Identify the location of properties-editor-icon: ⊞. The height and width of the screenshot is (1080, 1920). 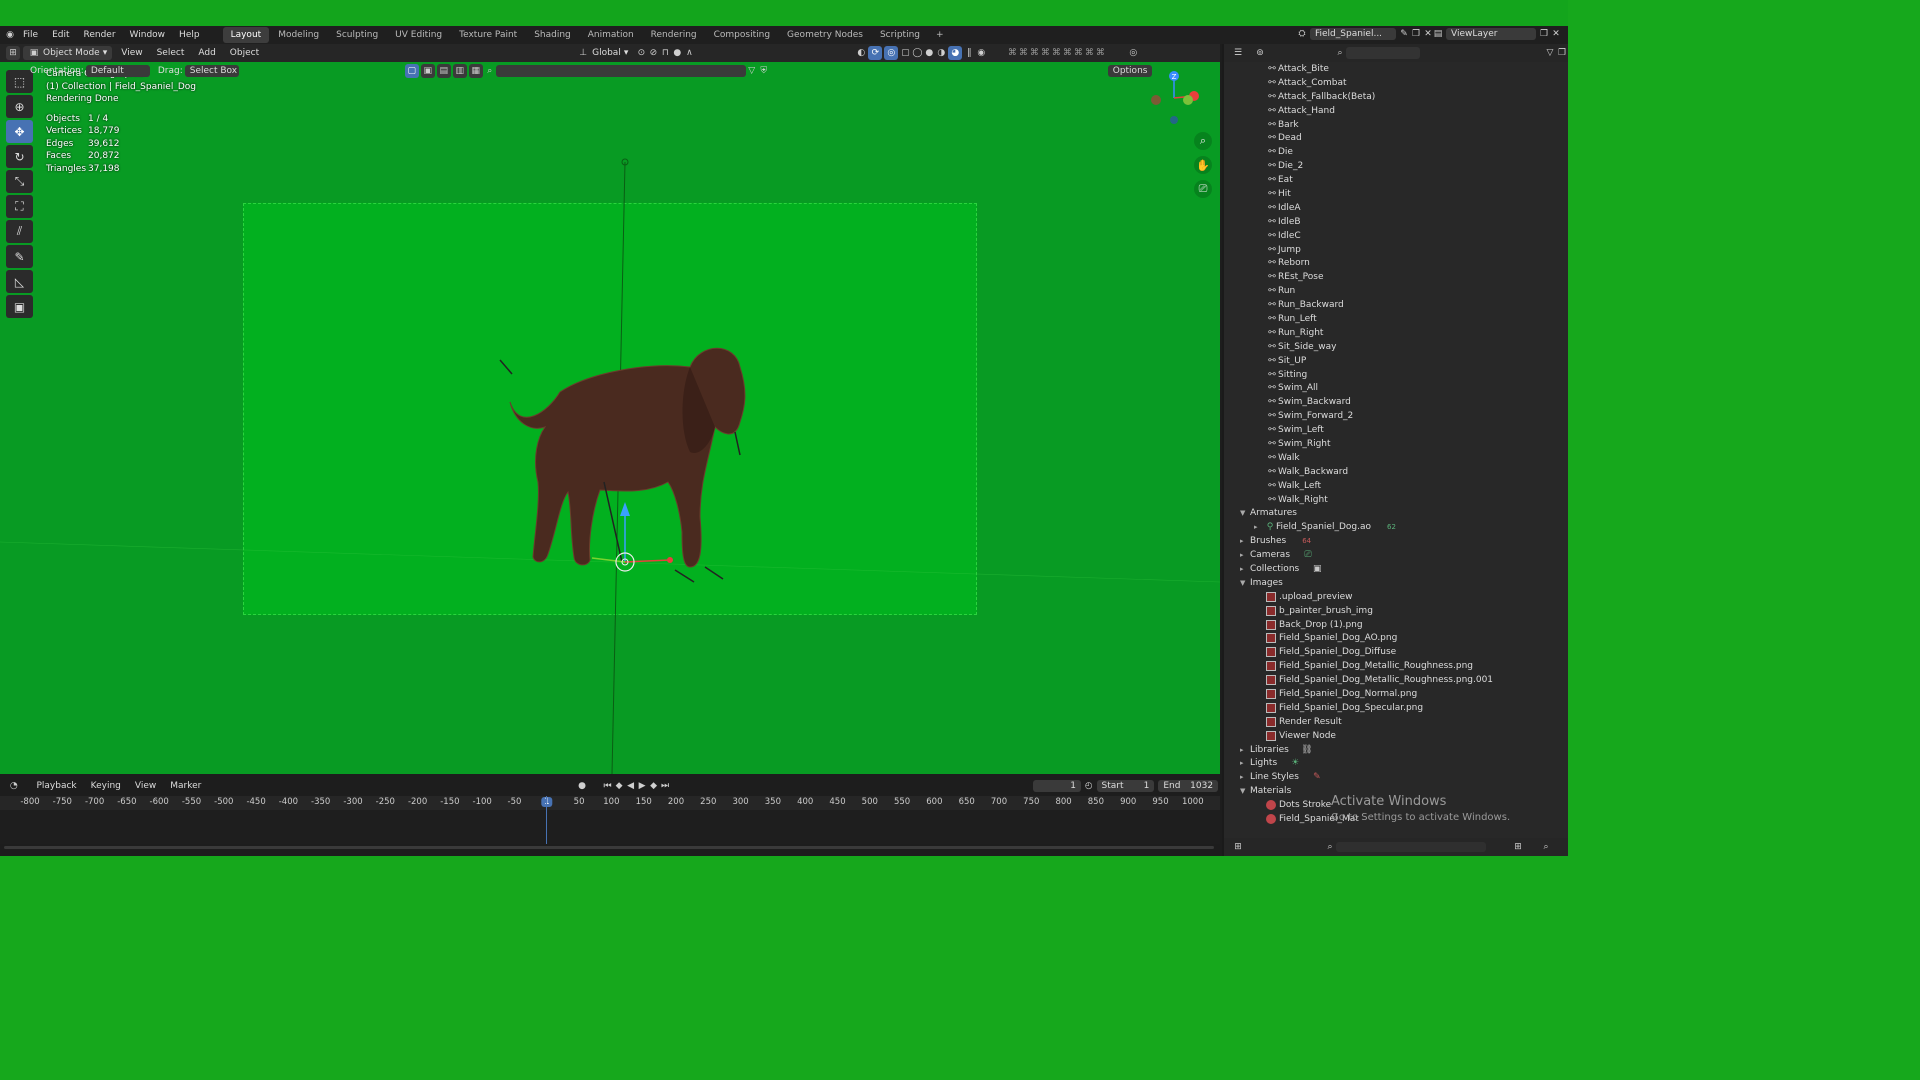
(1238, 847).